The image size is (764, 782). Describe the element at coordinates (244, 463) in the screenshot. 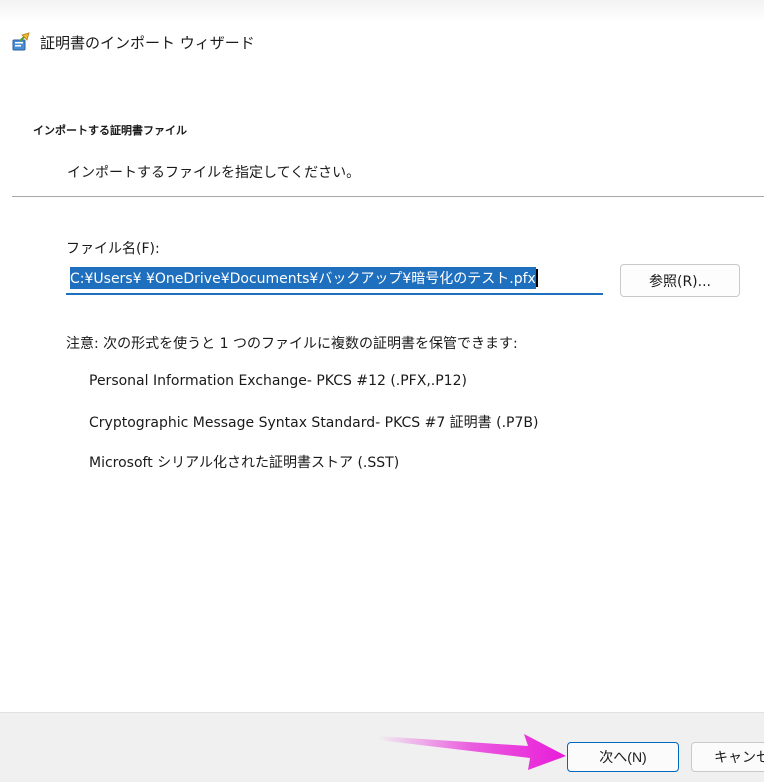

I see `format-item: Microsoft シリアル化された証明書ストア (.SST)` at that location.